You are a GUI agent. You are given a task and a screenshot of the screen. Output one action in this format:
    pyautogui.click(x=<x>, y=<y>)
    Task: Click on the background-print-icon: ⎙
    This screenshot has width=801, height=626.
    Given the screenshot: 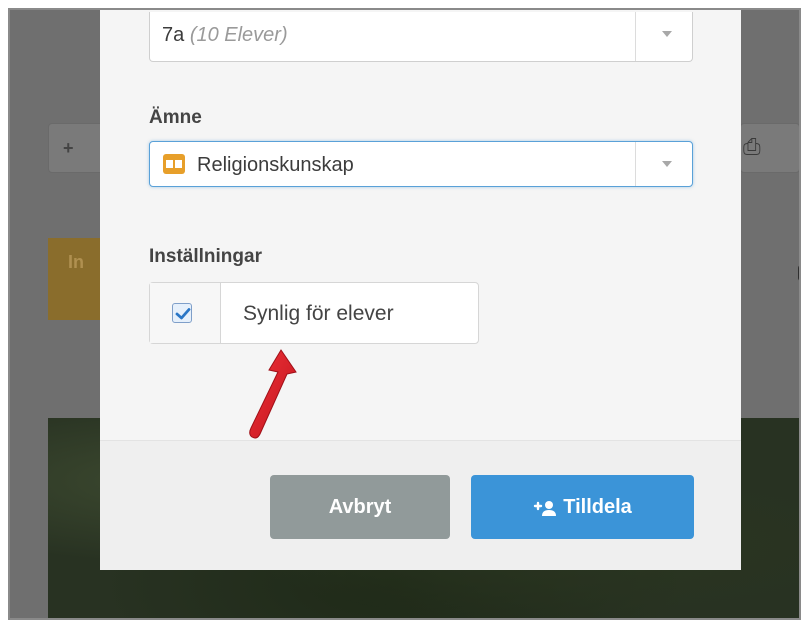 What is the action you would take?
    pyautogui.click(x=769, y=148)
    